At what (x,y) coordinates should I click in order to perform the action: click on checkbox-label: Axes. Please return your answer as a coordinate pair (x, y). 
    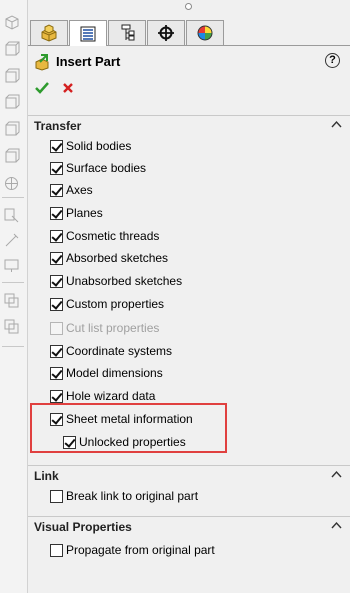
    Looking at the image, I should click on (79, 190).